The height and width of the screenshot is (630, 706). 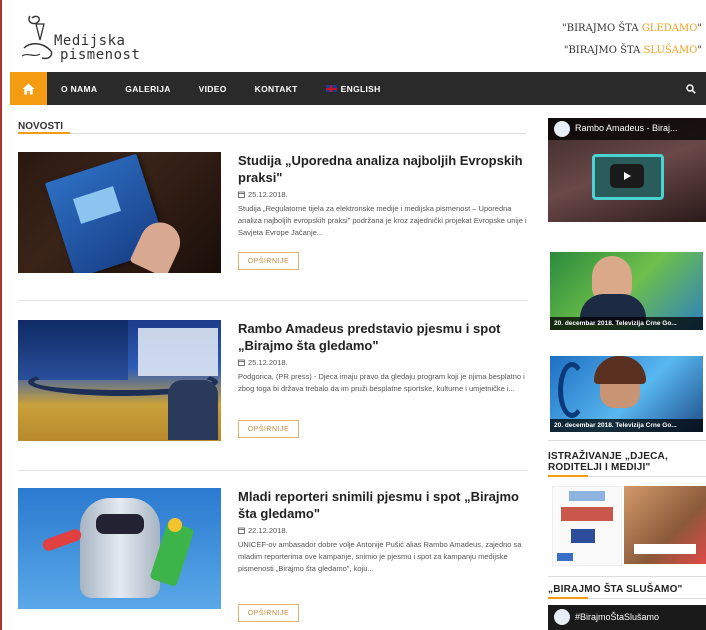 What do you see at coordinates (41, 126) in the screenshot?
I see `section-title-novosti: NOVOSTI` at bounding box center [41, 126].